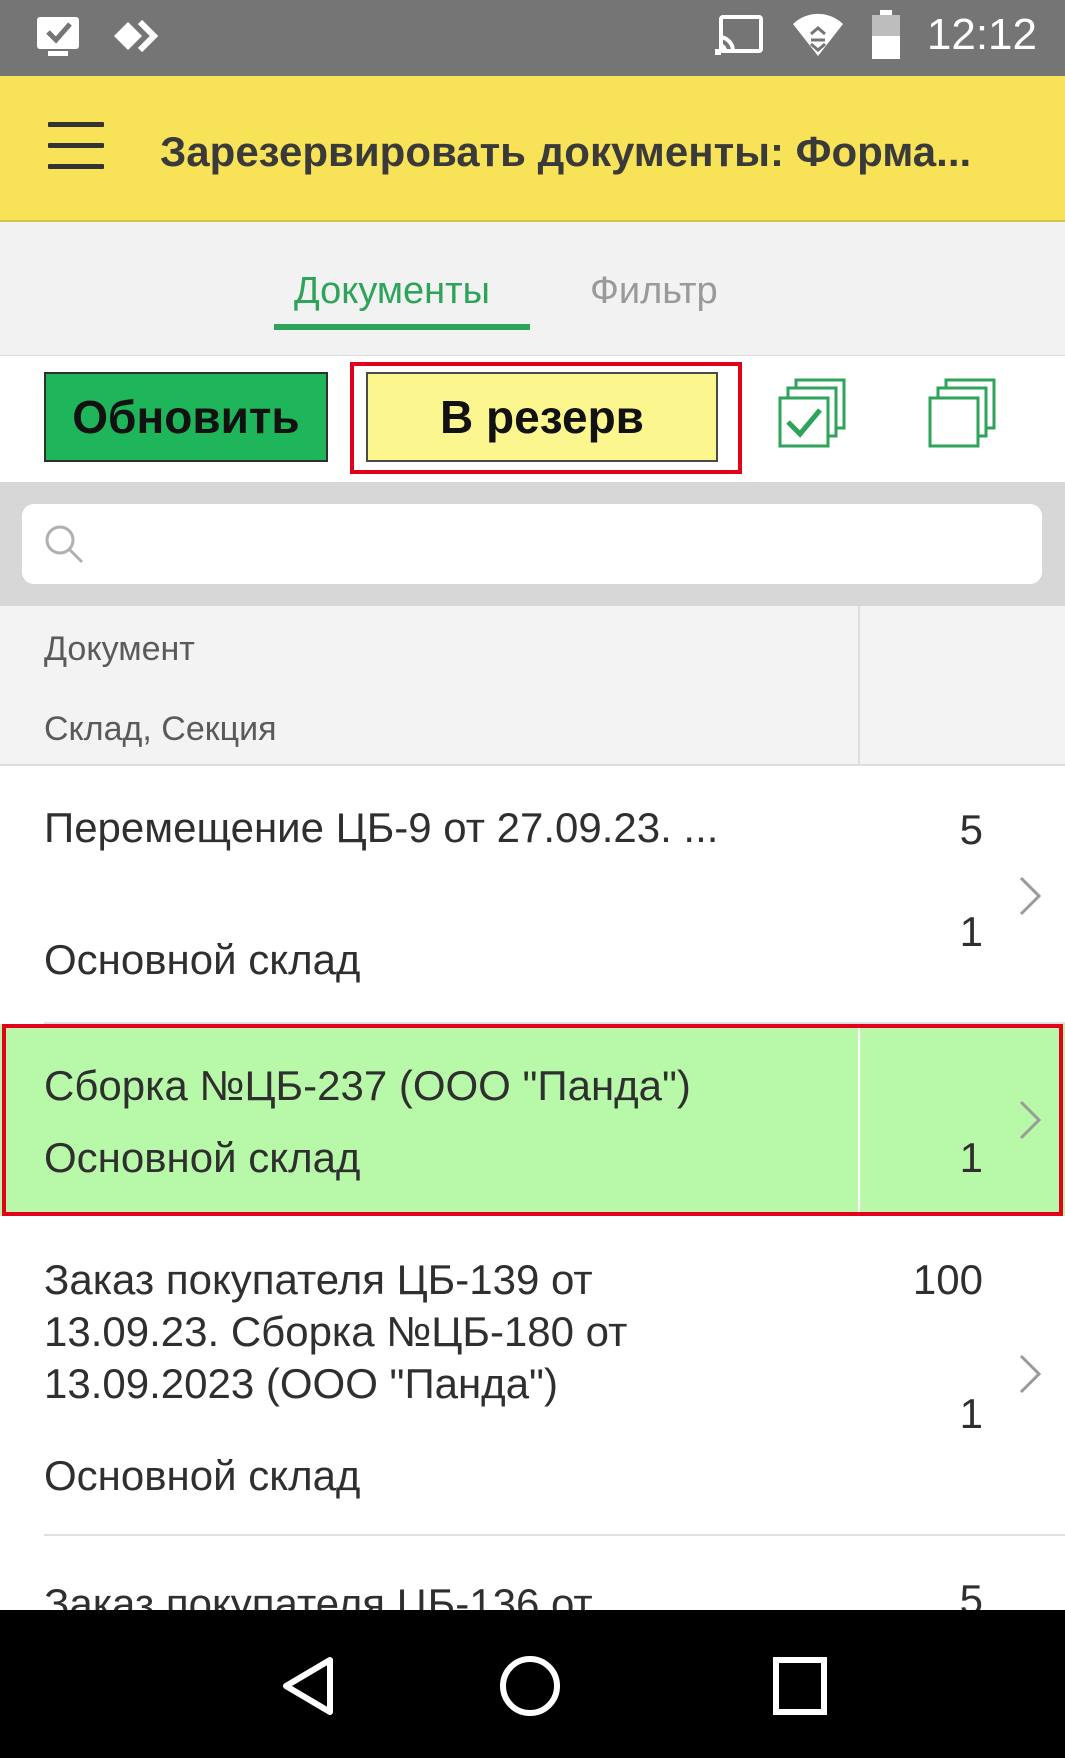  Describe the element at coordinates (800, 1686) in the screenshot. I see `recent-apps-icon` at that location.